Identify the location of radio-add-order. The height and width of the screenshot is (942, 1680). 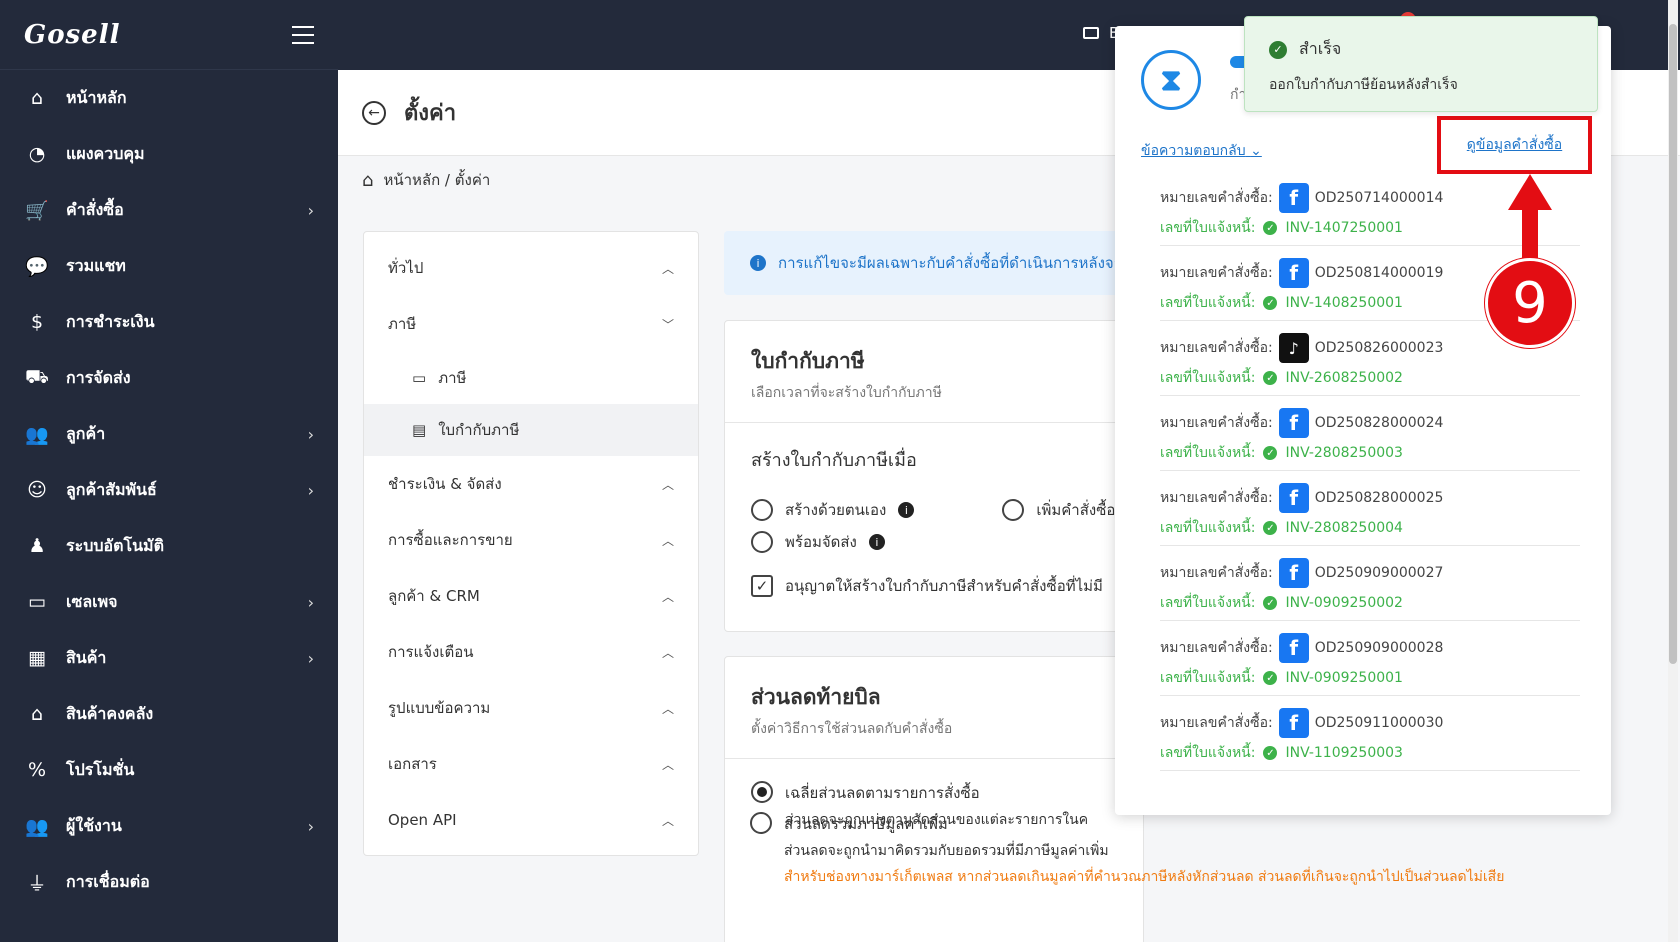
(1013, 510).